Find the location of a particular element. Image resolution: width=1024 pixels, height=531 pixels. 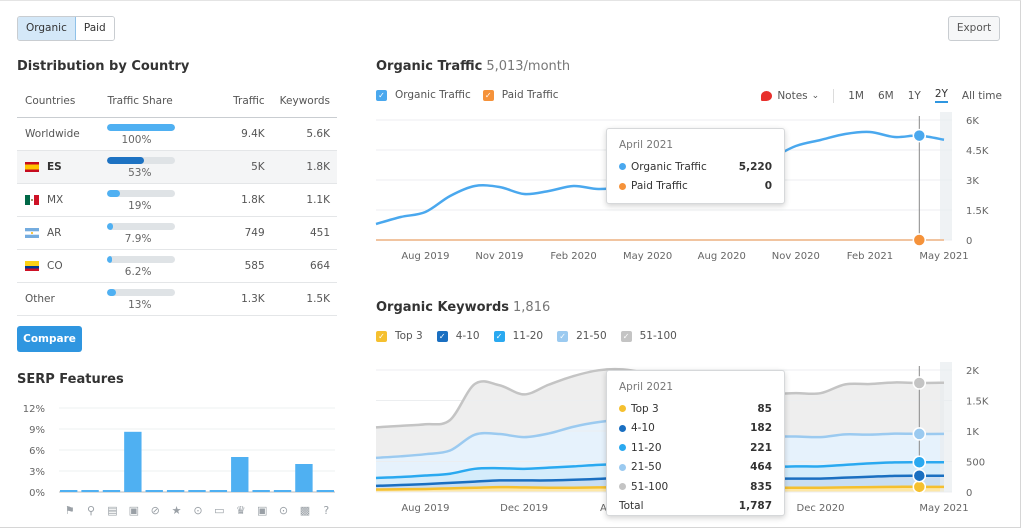

y-tick-label: 1.5K is located at coordinates (977, 211).